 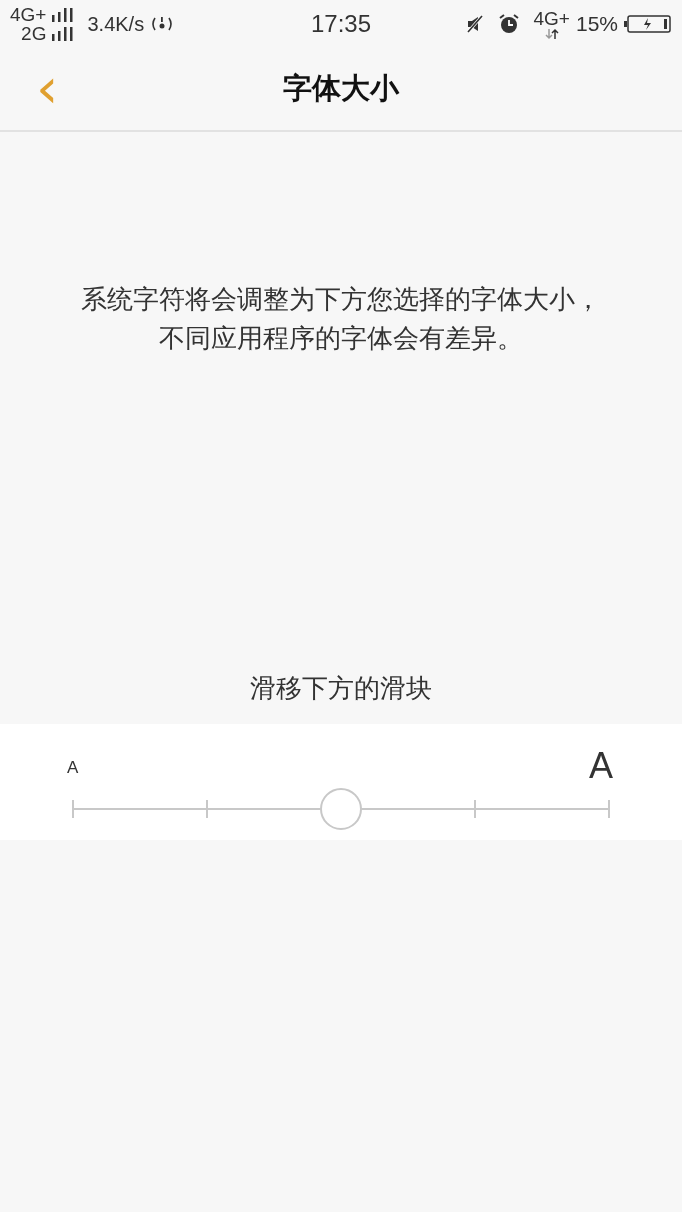 I want to click on network-label: 2G, so click(x=34, y=33).